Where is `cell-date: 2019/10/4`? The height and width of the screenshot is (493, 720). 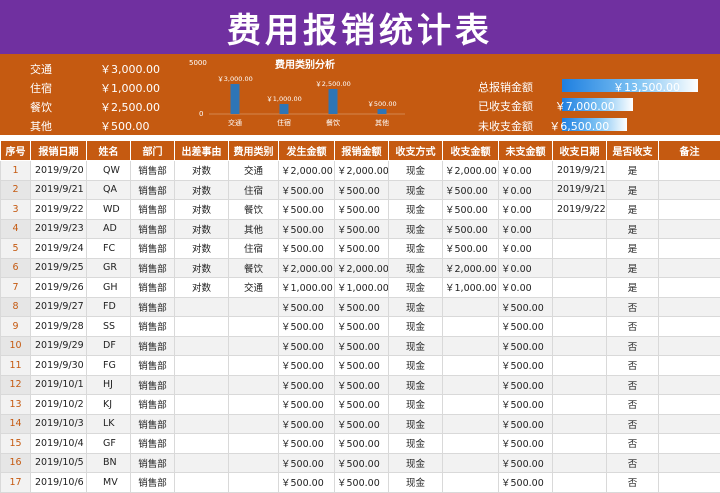 cell-date: 2019/10/4 is located at coordinates (58, 443).